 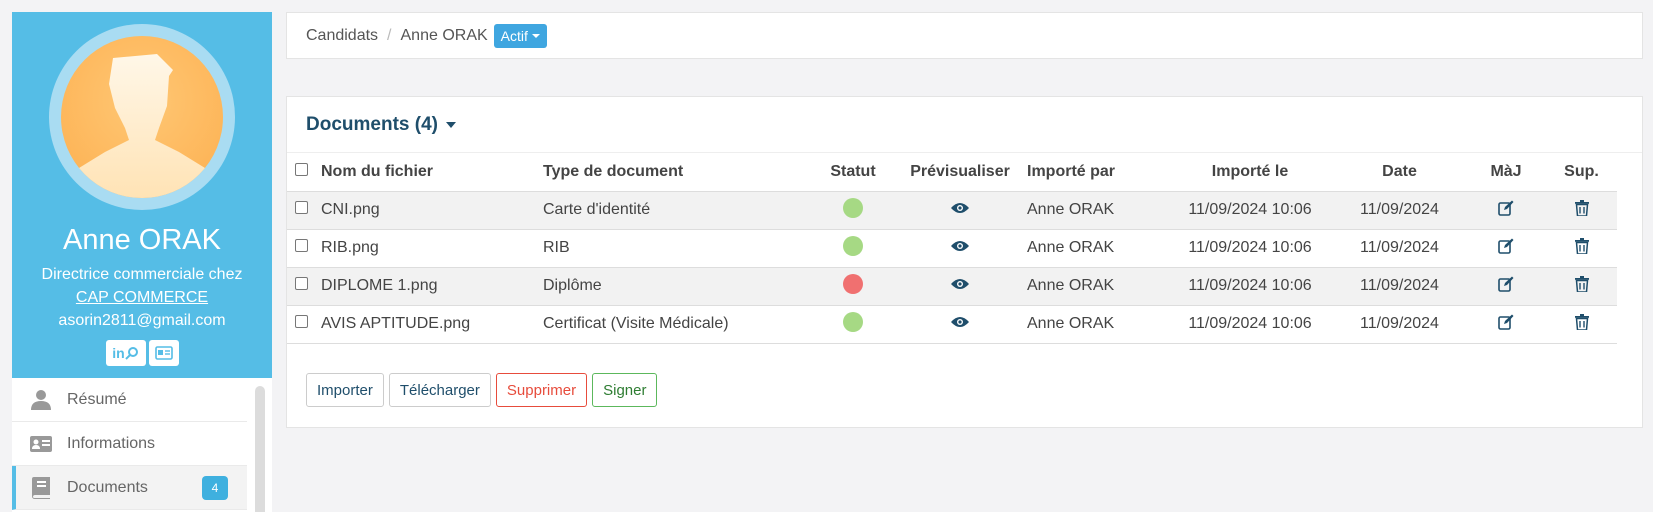 What do you see at coordinates (432, 286) in the screenshot?
I see `file-name: DIPLOME 1.png` at bounding box center [432, 286].